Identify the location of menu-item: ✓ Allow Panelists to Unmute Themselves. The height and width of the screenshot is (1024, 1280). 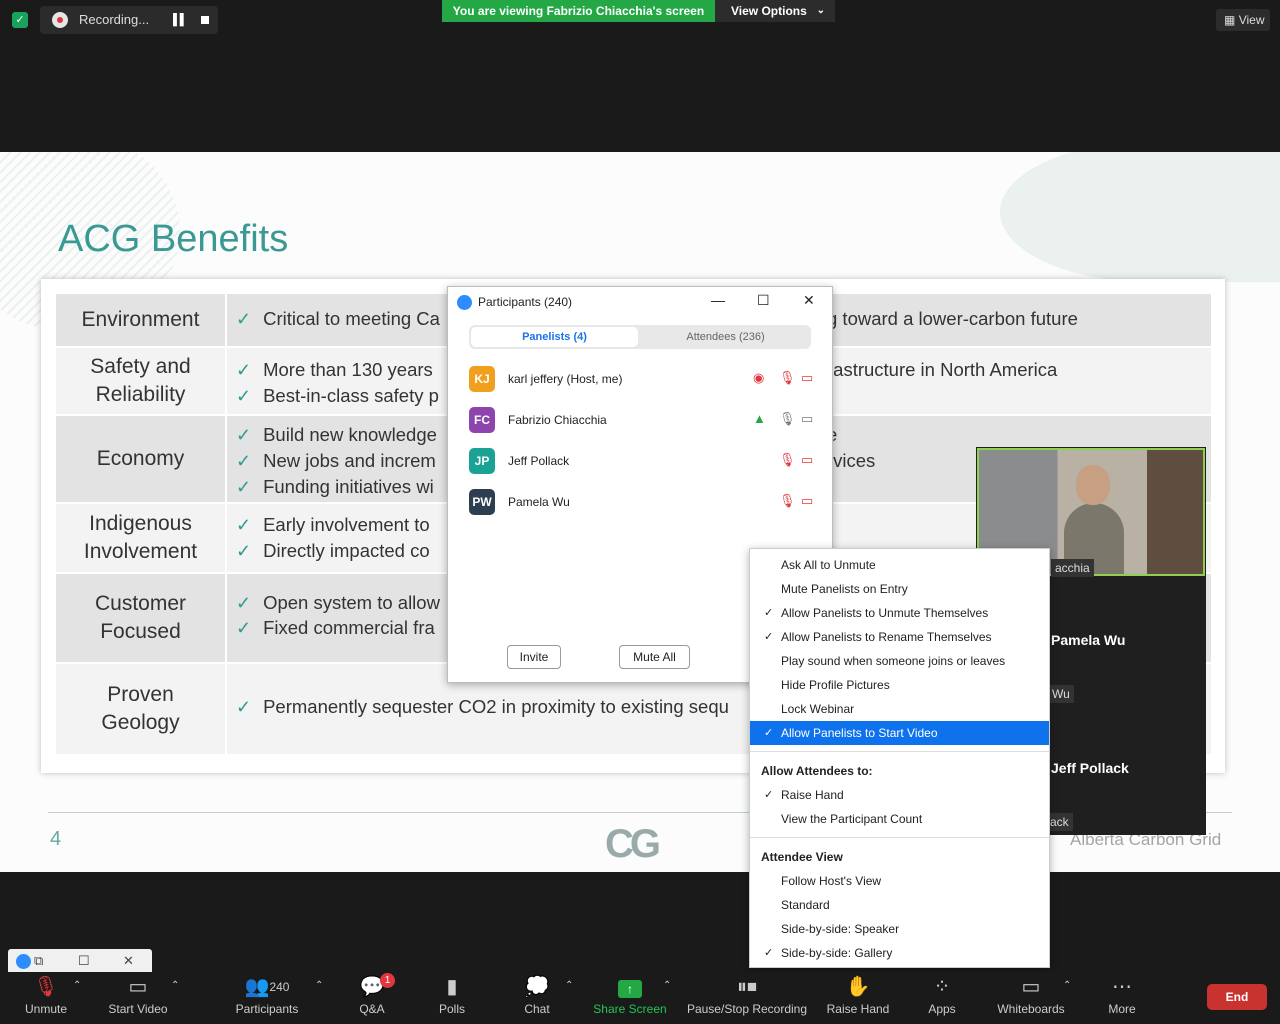
(899, 613).